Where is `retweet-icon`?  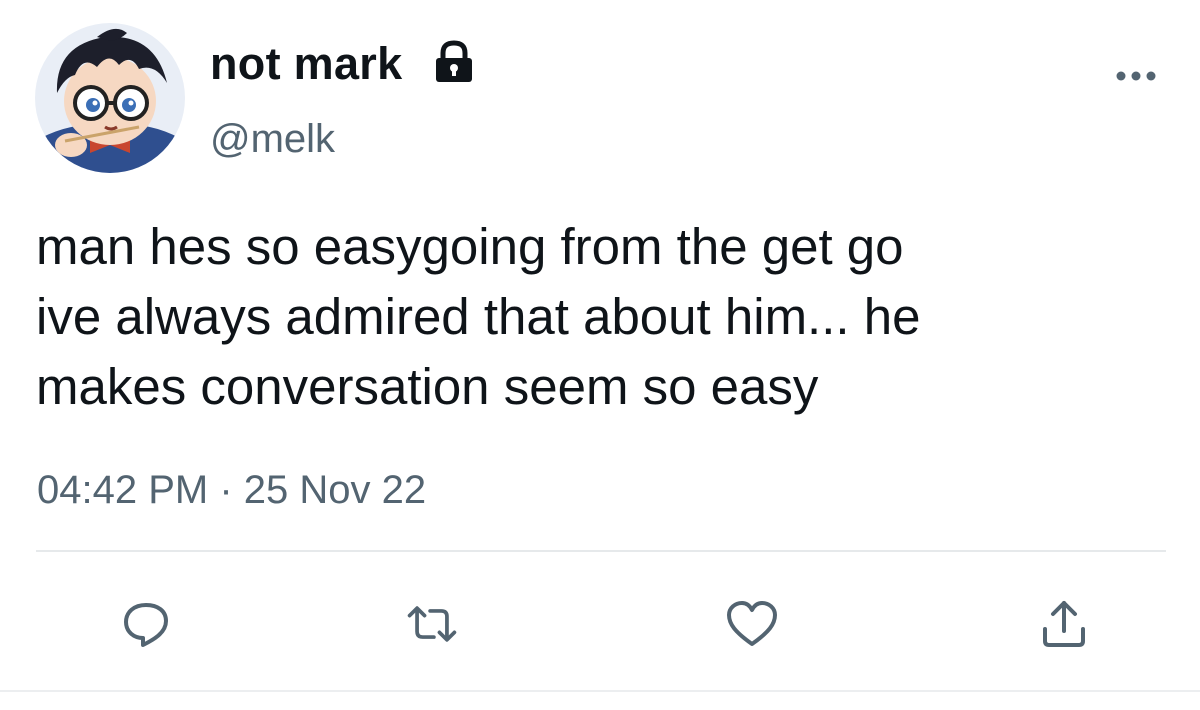
retweet-icon is located at coordinates (432, 624).